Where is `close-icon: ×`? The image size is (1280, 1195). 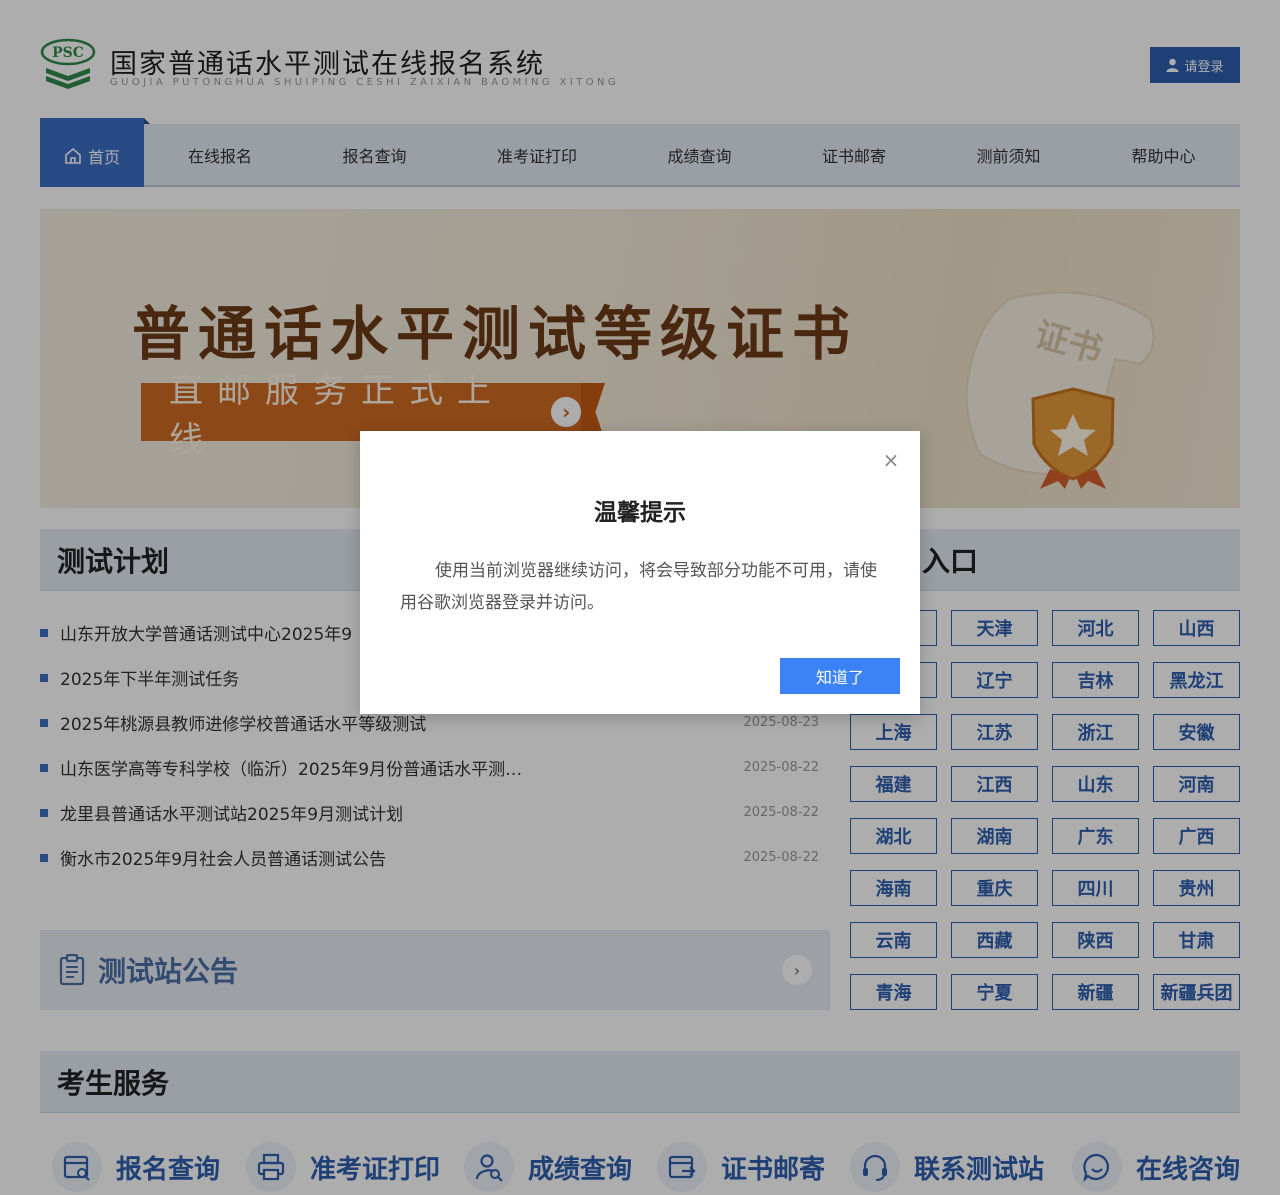
close-icon: × is located at coordinates (891, 460).